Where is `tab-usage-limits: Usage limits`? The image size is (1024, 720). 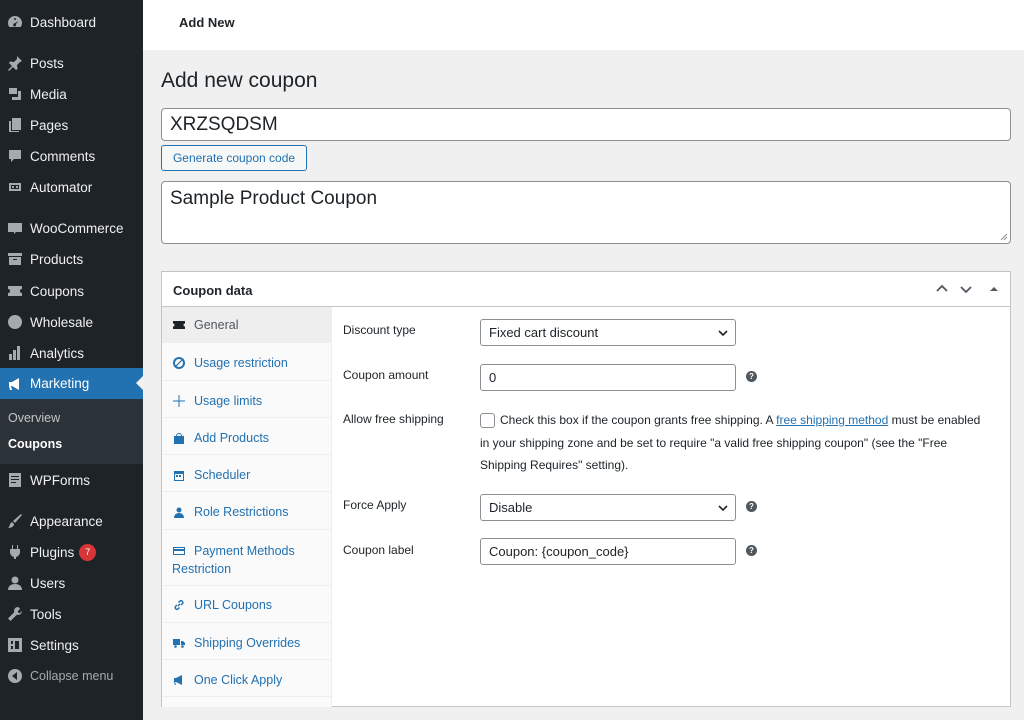 tab-usage-limits: Usage limits is located at coordinates (247, 399).